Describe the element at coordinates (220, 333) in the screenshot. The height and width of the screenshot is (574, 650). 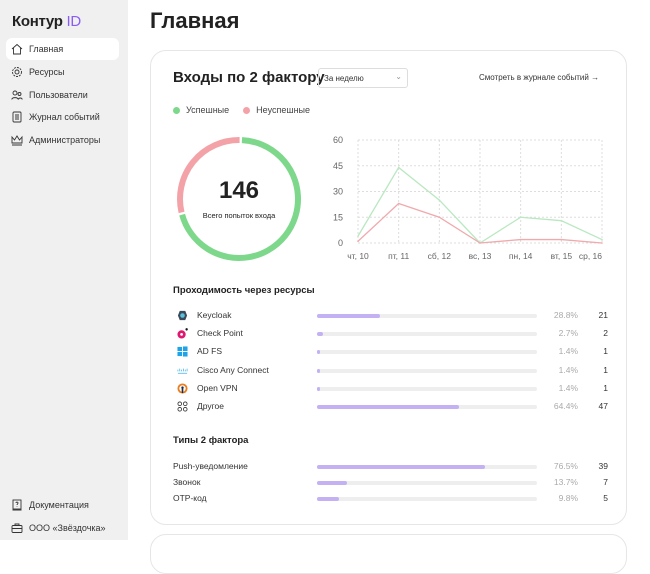
I see `item-name: Check Point` at that location.